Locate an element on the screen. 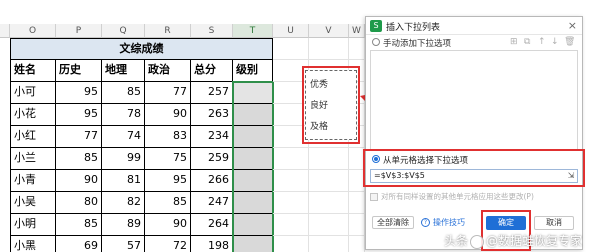 The height and width of the screenshot is (252, 600). total-cell: 198 is located at coordinates (212, 244).